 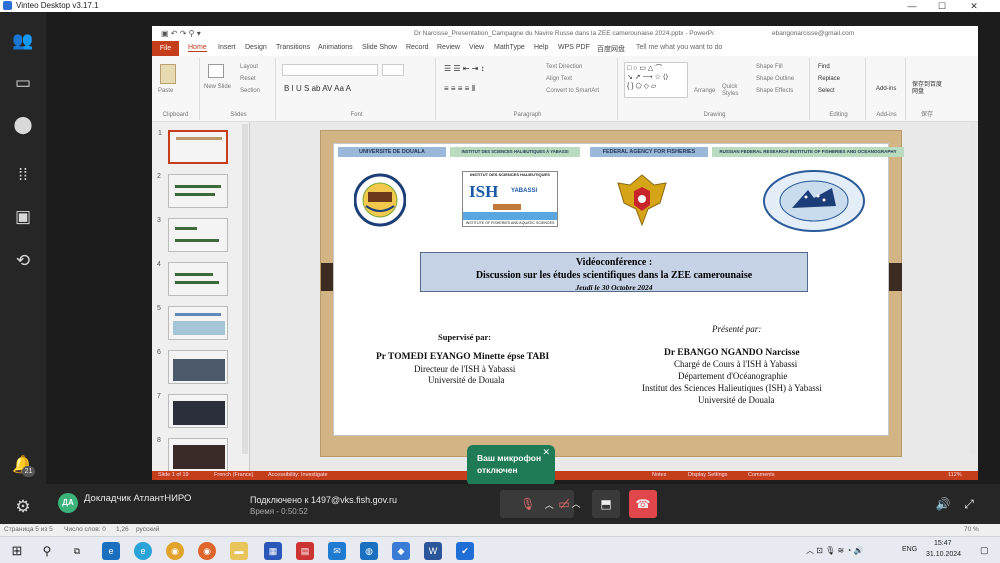 What do you see at coordinates (23, 217) in the screenshot?
I see `profile-card-icon: ▣` at bounding box center [23, 217].